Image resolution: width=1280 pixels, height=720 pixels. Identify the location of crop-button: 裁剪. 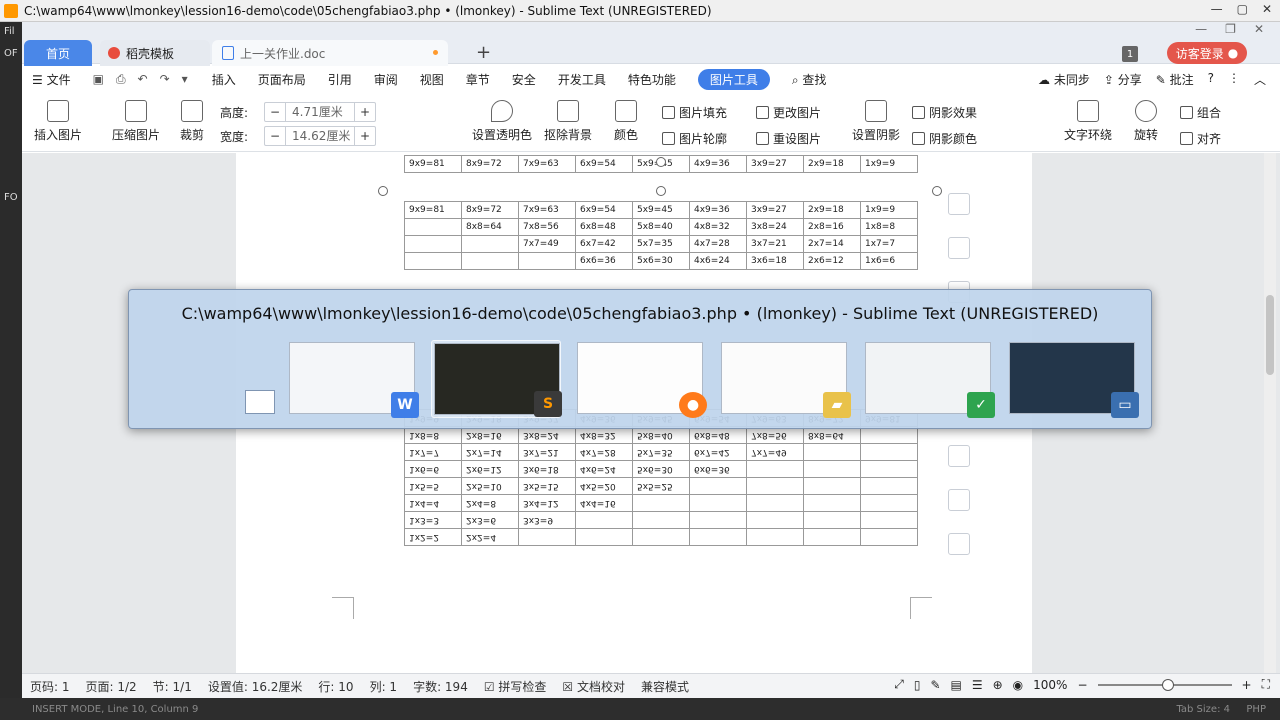
(192, 121).